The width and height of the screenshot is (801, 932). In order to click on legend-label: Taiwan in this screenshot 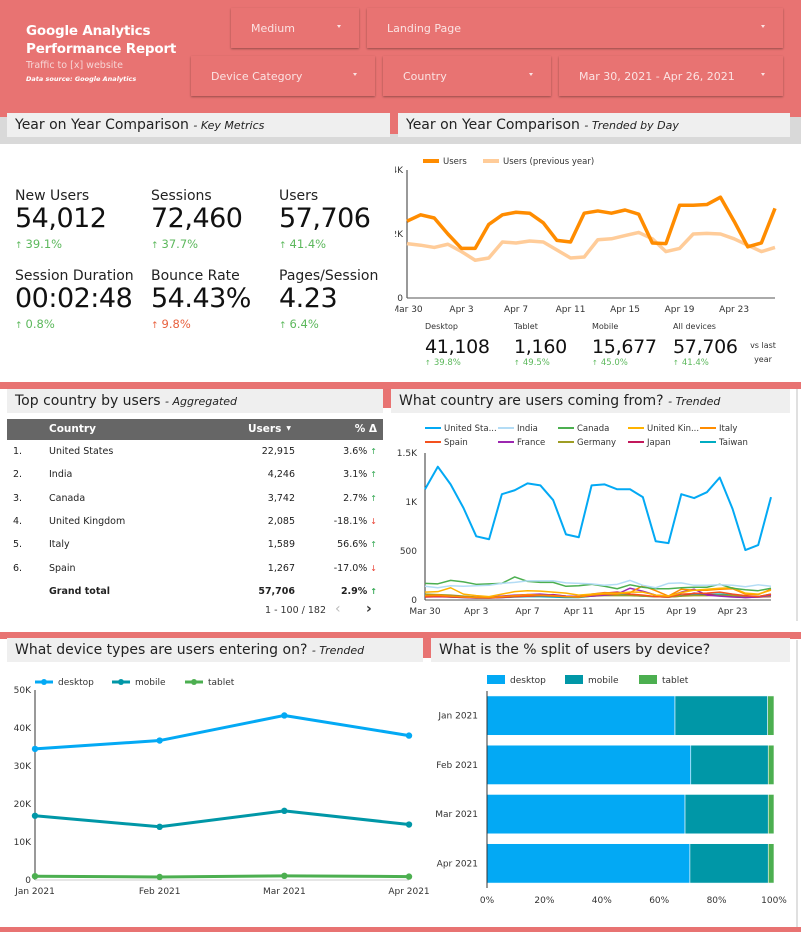, I will do `click(733, 443)`.